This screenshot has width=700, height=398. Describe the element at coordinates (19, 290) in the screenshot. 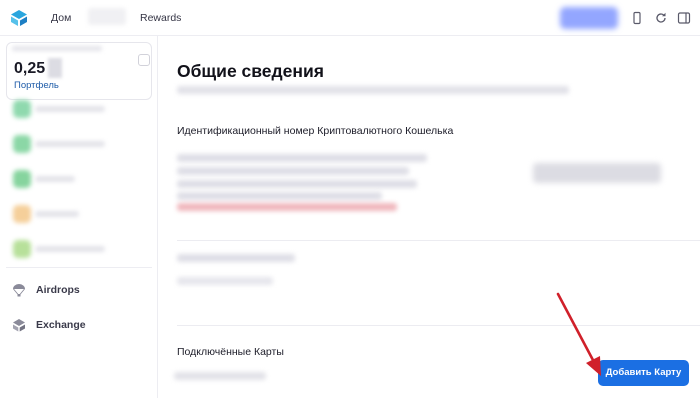

I see `parachute-icon` at that location.